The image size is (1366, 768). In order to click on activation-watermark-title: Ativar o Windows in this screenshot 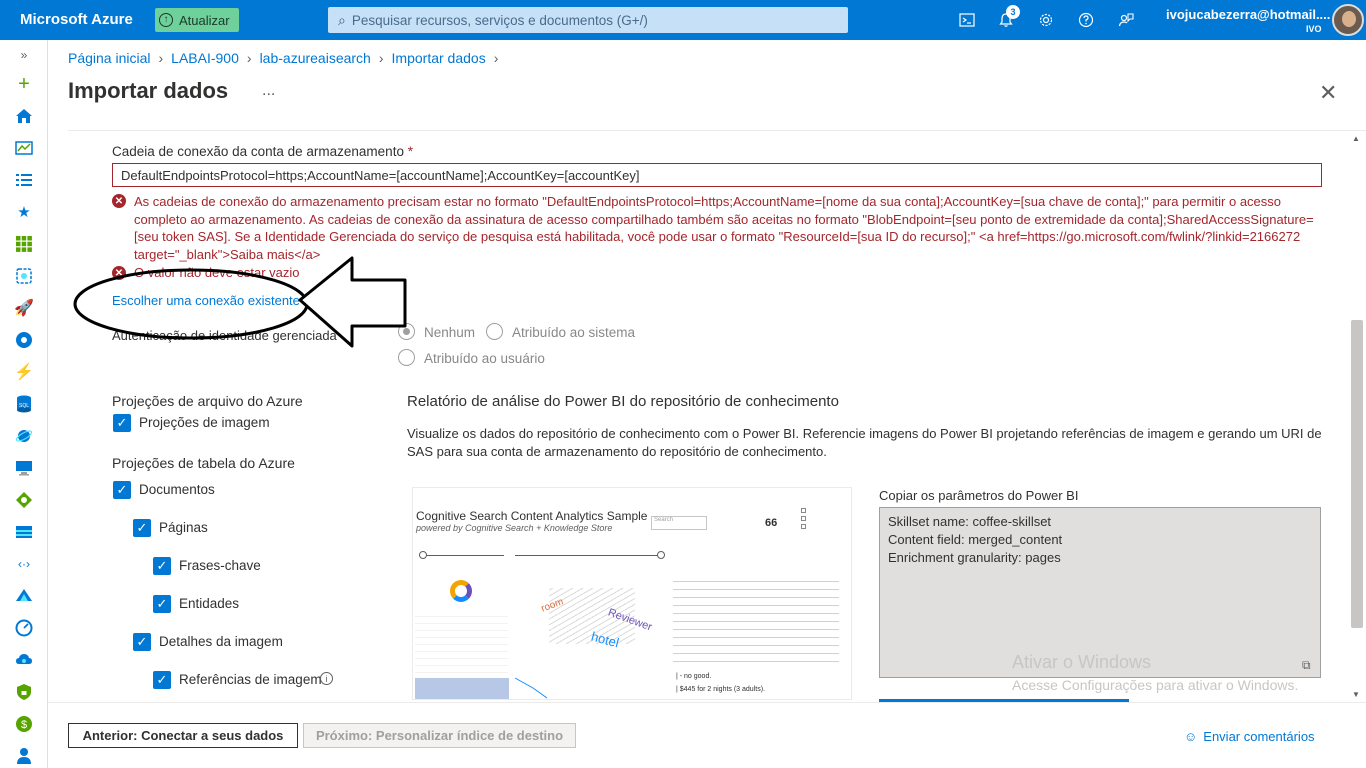, I will do `click(1082, 662)`.